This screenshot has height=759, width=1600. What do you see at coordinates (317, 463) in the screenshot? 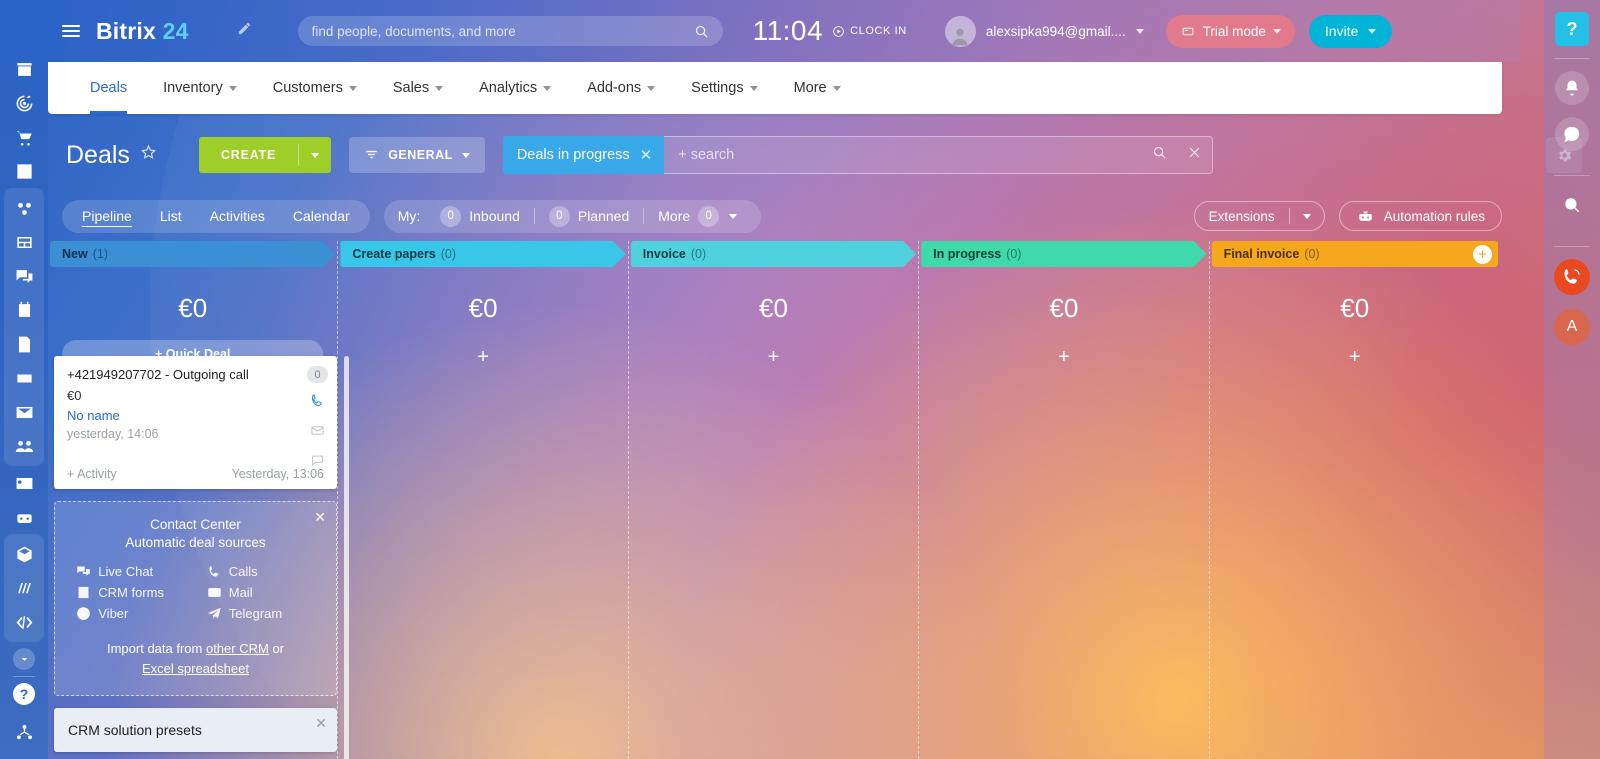
I see `comment-icon` at bounding box center [317, 463].